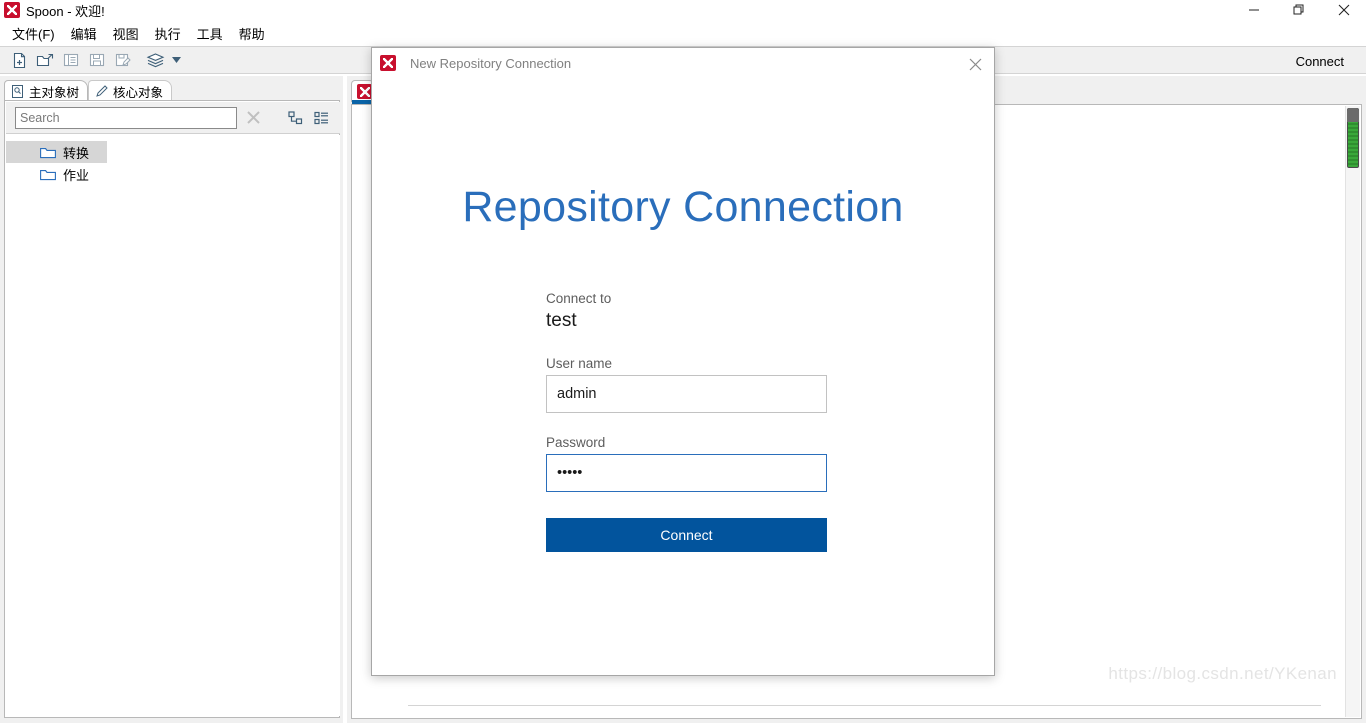 Image resolution: width=1366 pixels, height=723 pixels. Describe the element at coordinates (686, 535) in the screenshot. I see `connect-button: Connect` at that location.